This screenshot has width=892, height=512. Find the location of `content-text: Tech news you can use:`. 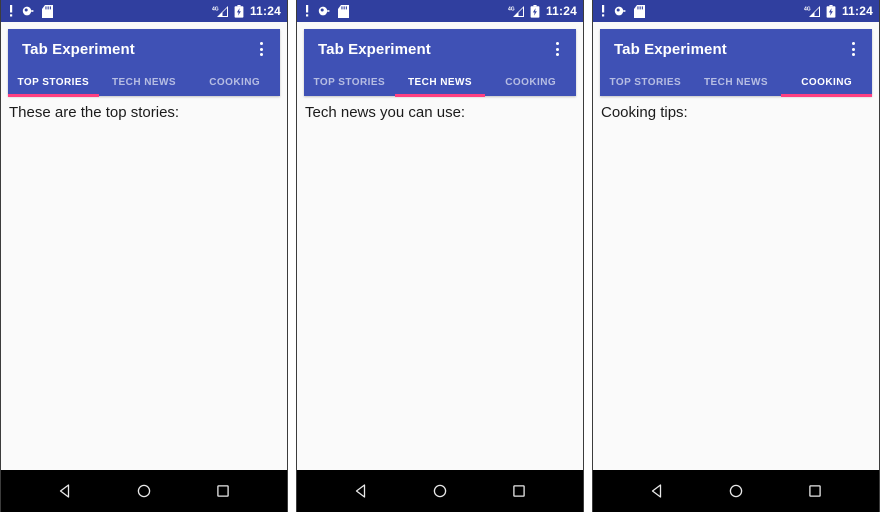

content-text: Tech news you can use: is located at coordinates (385, 112).